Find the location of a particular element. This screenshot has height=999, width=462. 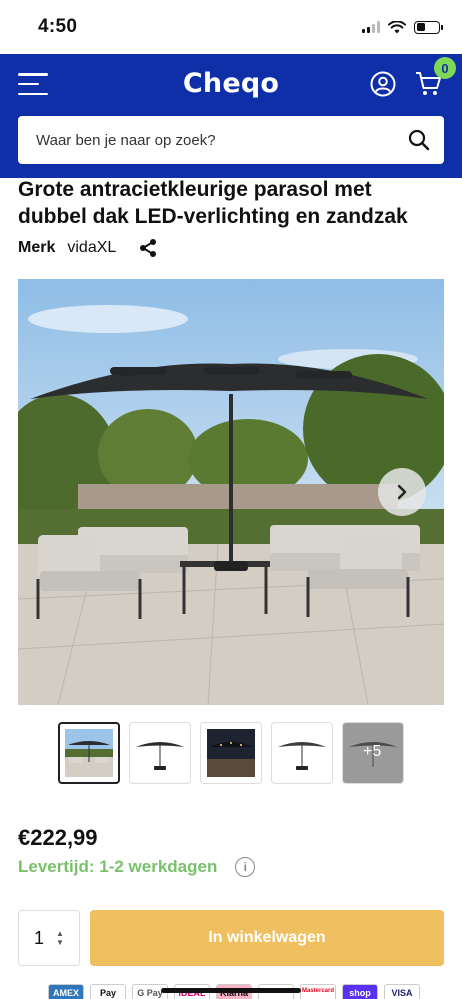

cart-icon: 0 is located at coordinates (435, 78).